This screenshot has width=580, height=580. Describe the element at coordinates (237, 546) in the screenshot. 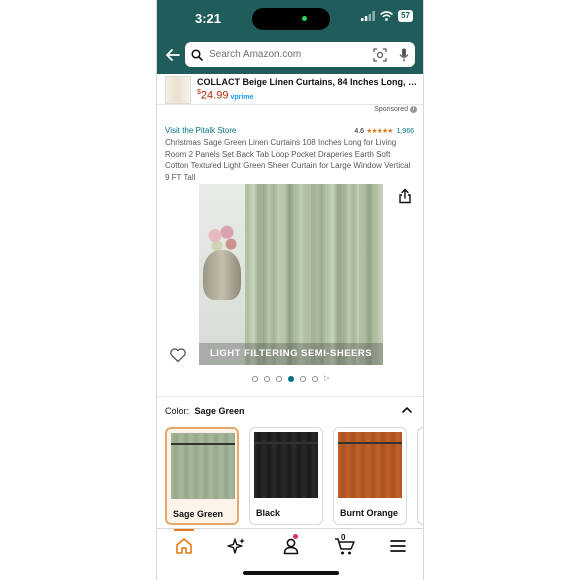

I see `sparkle-icon` at that location.